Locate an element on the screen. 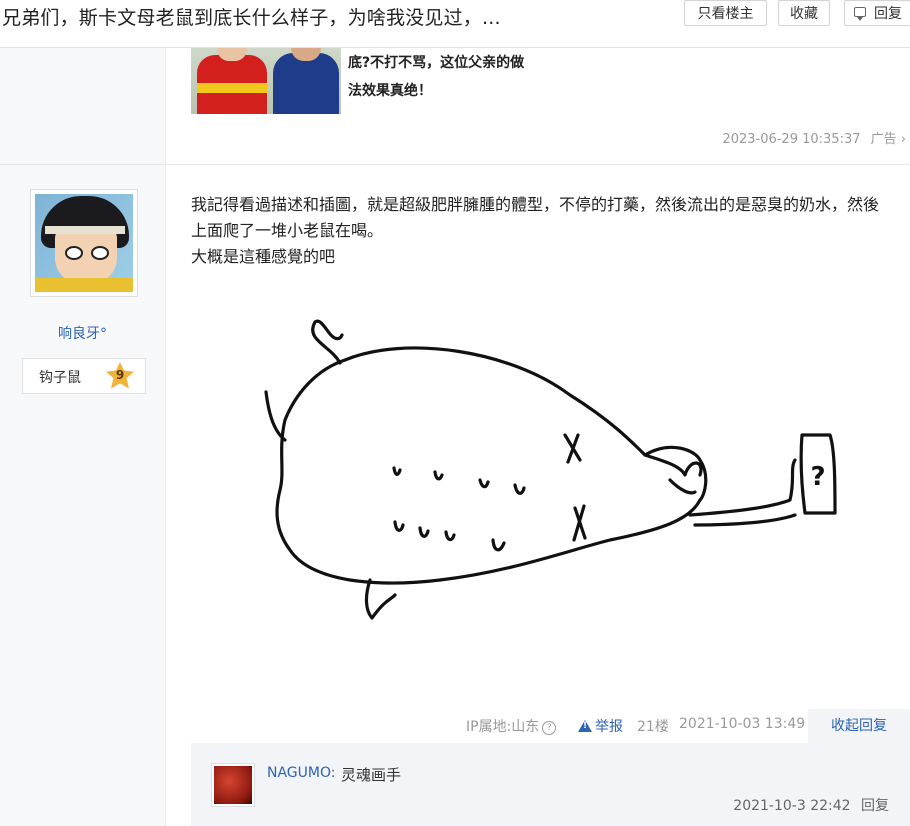 Image resolution: width=910 pixels, height=826 pixels. level-number: 9 is located at coordinates (120, 375).